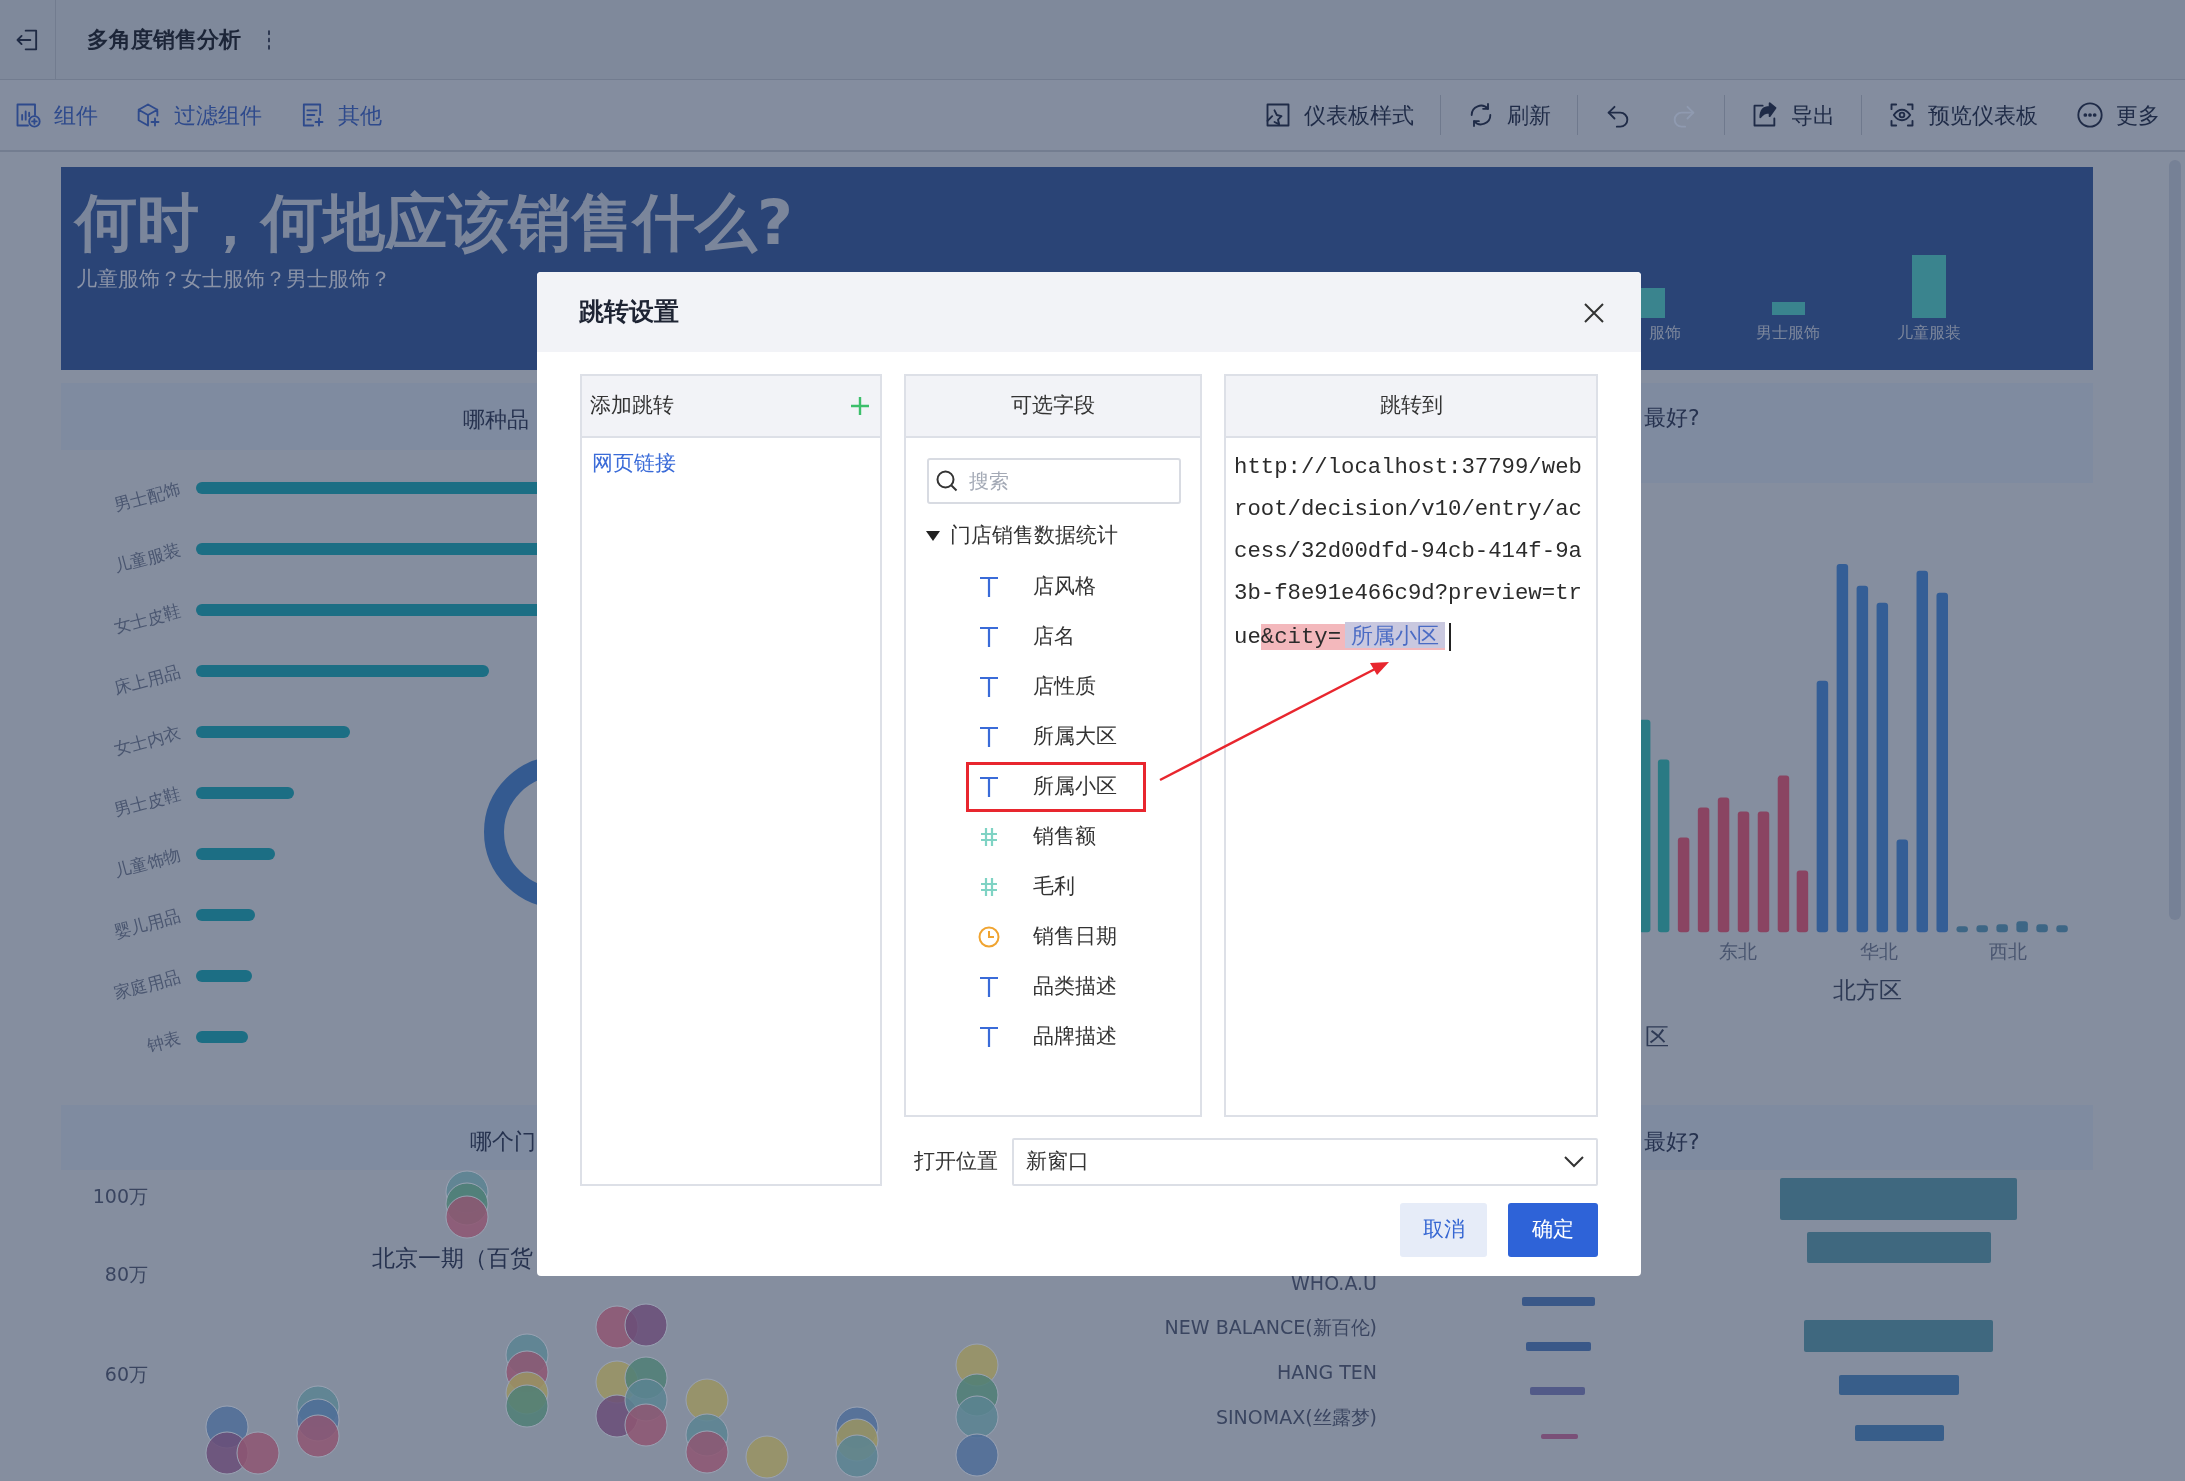  I want to click on toolbar-button: 预览仪表板, so click(1963, 115).